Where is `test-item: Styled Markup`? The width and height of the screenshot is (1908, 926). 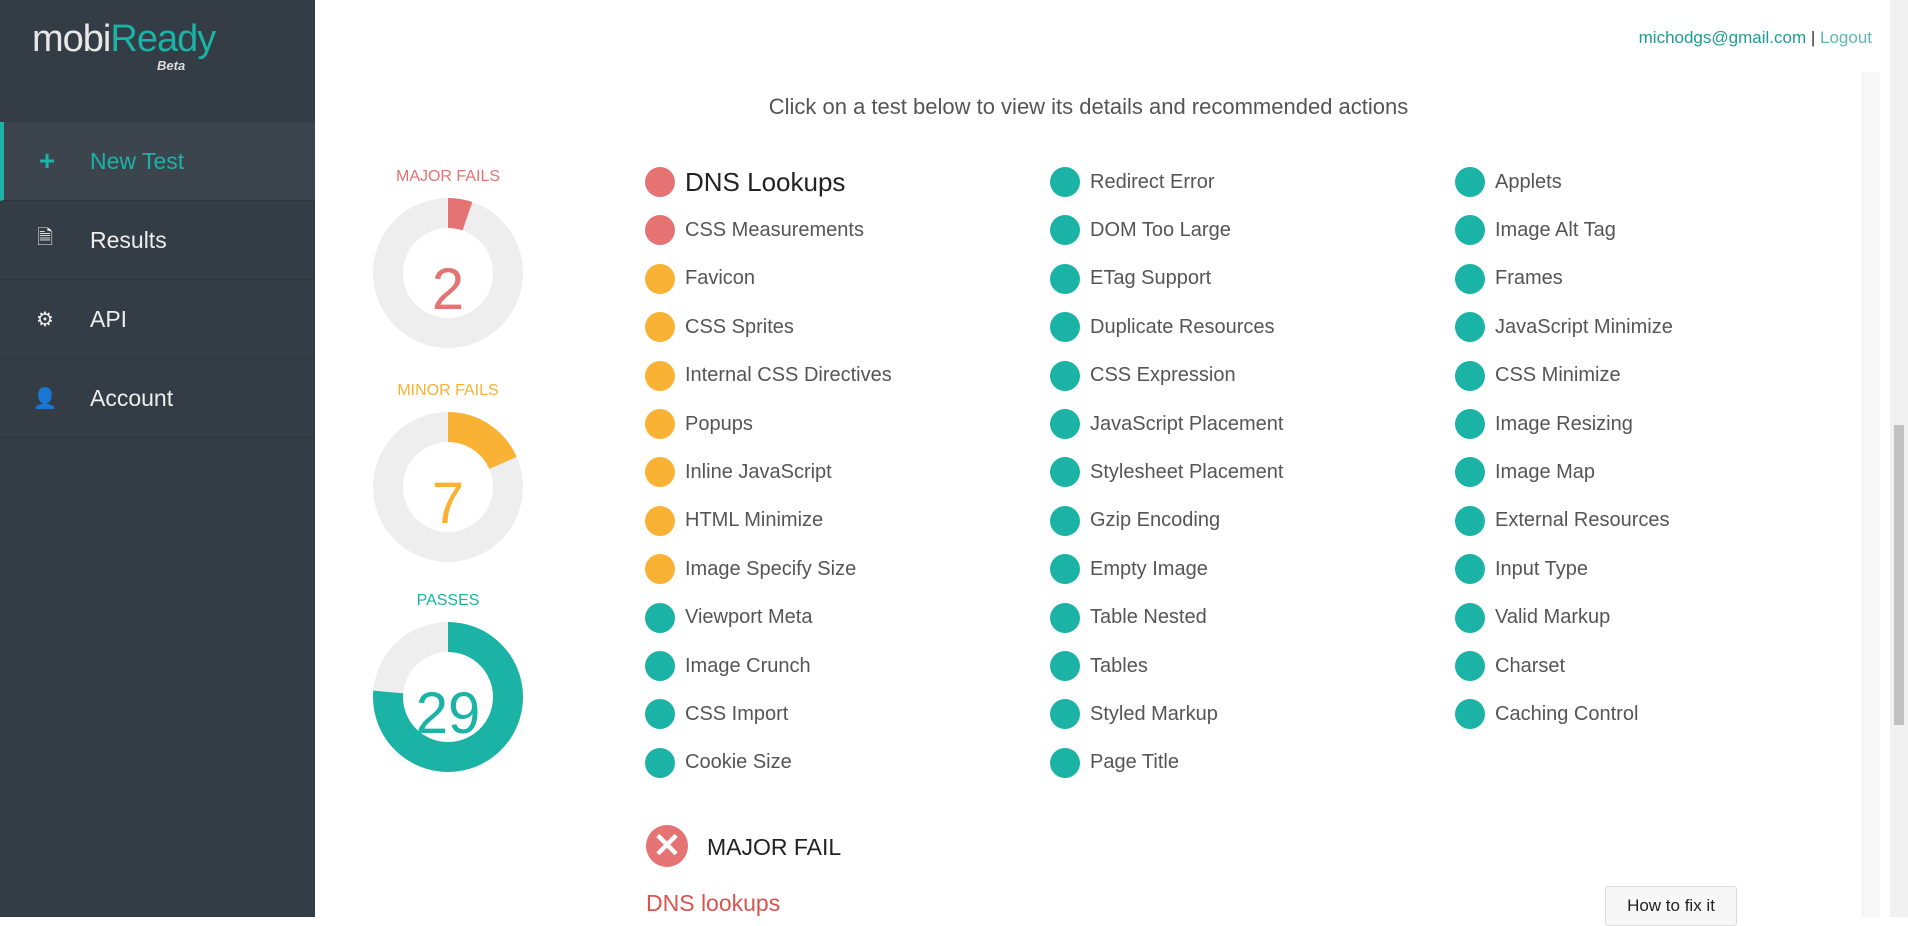 test-item: Styled Markup is located at coordinates (1134, 714).